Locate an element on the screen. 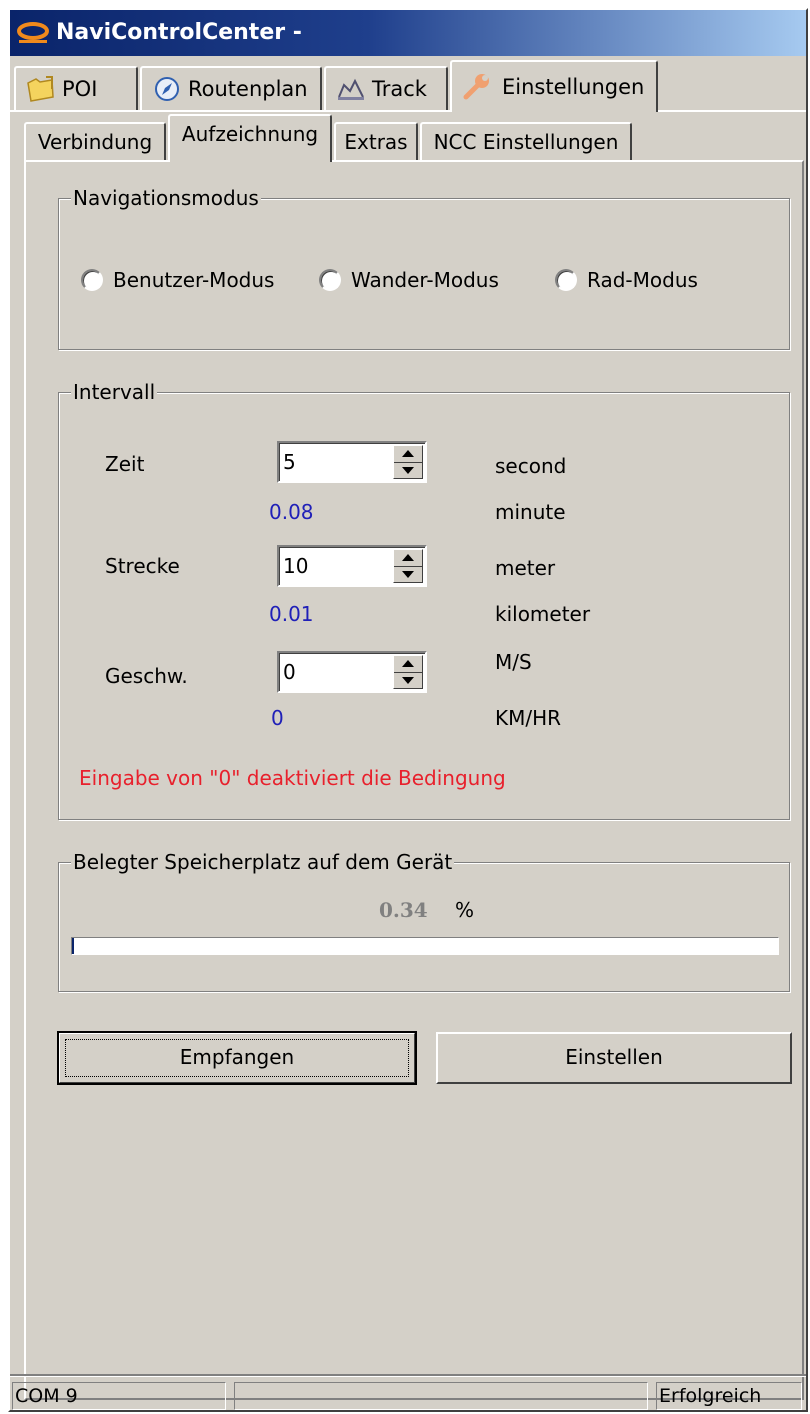 This screenshot has width=810, height=1414. distance-label: Strecke is located at coordinates (142, 566).